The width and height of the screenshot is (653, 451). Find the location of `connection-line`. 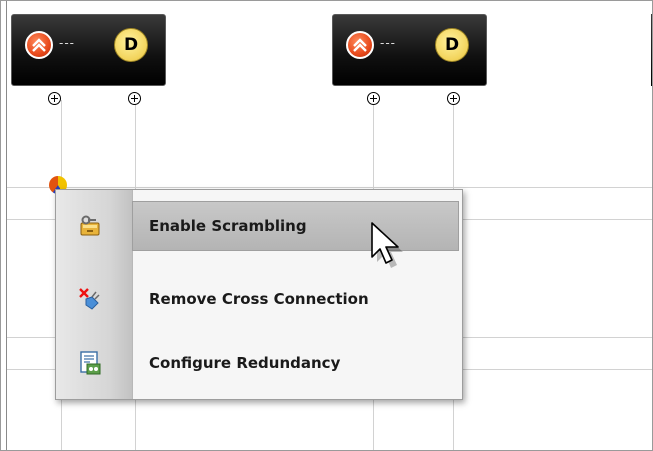

connection-line is located at coordinates (330, 187).